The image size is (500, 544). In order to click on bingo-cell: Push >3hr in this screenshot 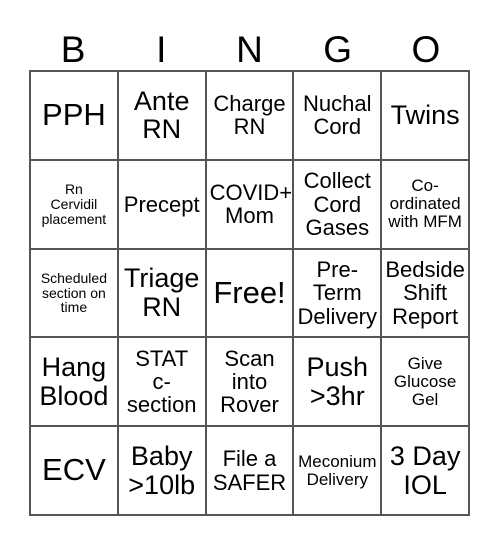, I will do `click(338, 383)`.